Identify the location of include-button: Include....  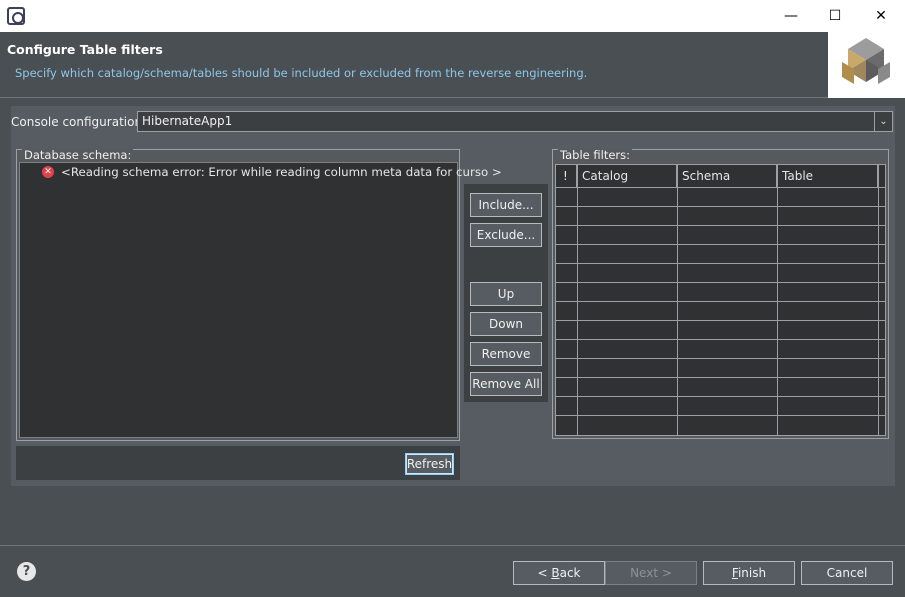
(506, 205).